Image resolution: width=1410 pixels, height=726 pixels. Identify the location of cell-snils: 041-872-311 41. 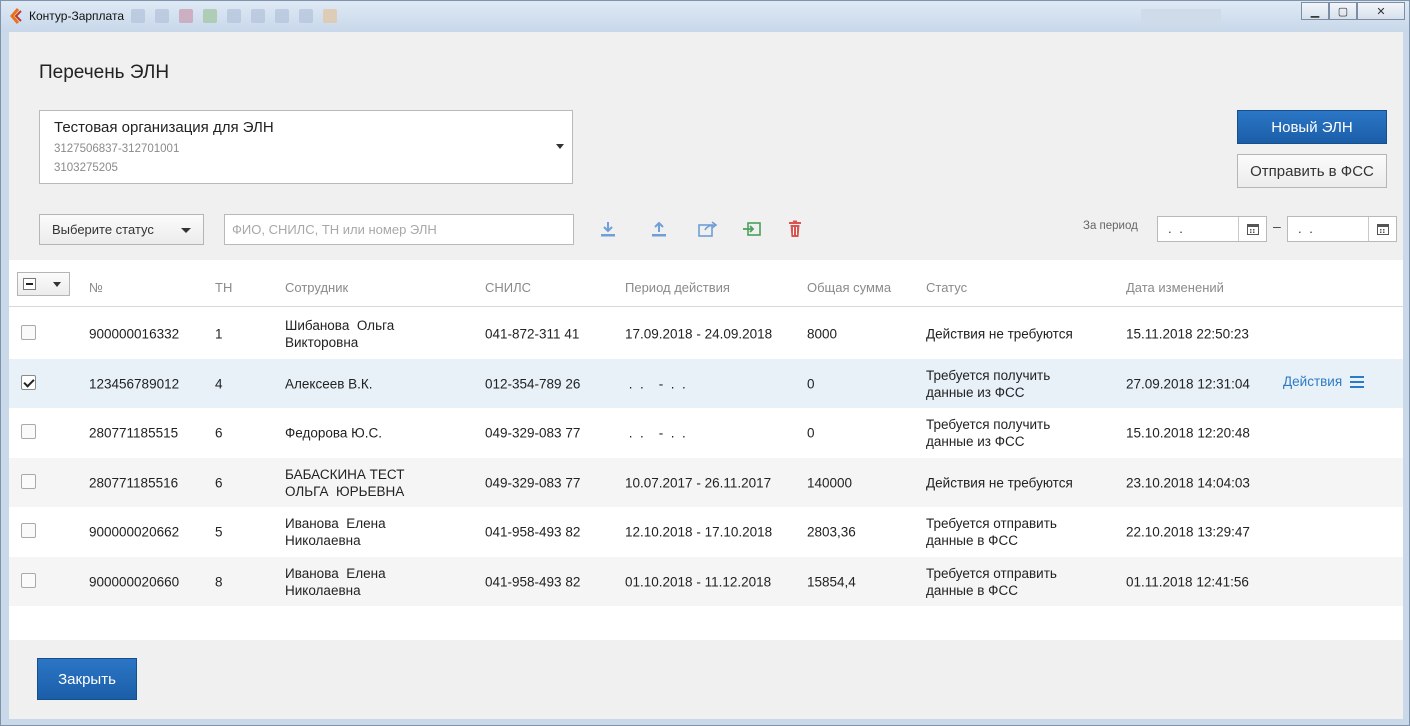
(532, 333).